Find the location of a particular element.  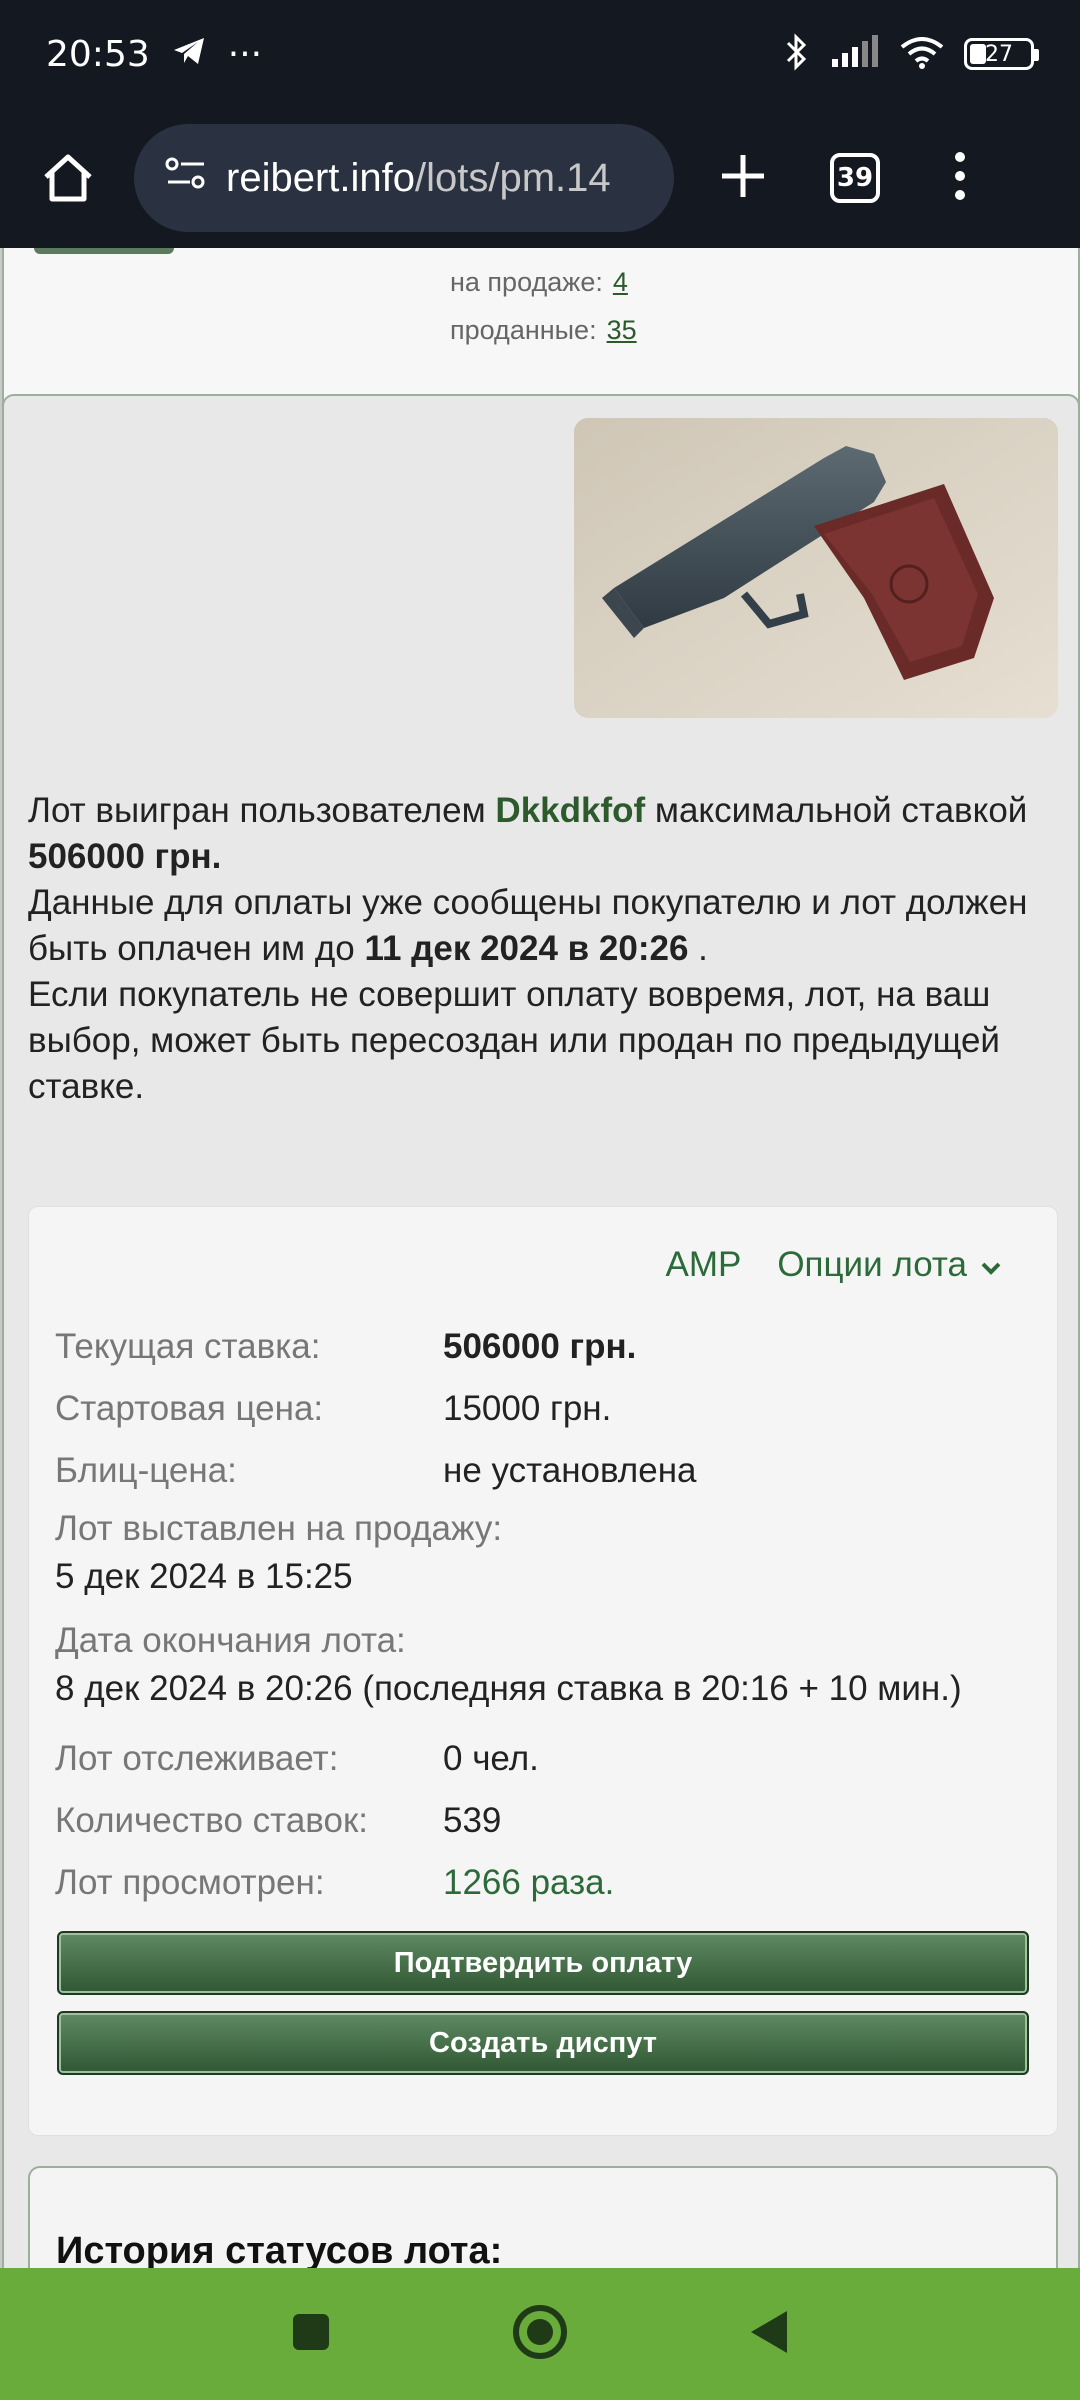

tab-count: 39 is located at coordinates (855, 178).